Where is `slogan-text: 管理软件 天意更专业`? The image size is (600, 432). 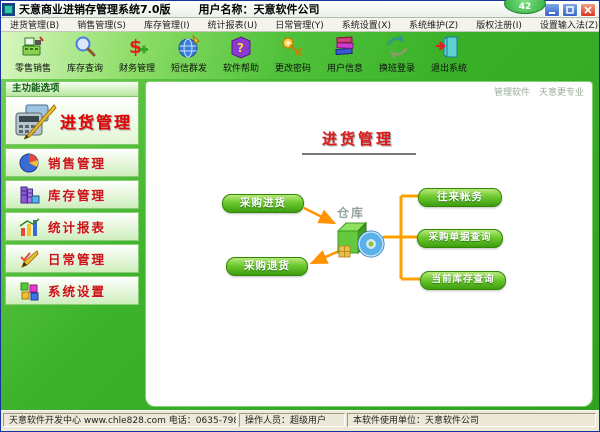 slogan-text: 管理软件 天意更专业 is located at coordinates (538, 93).